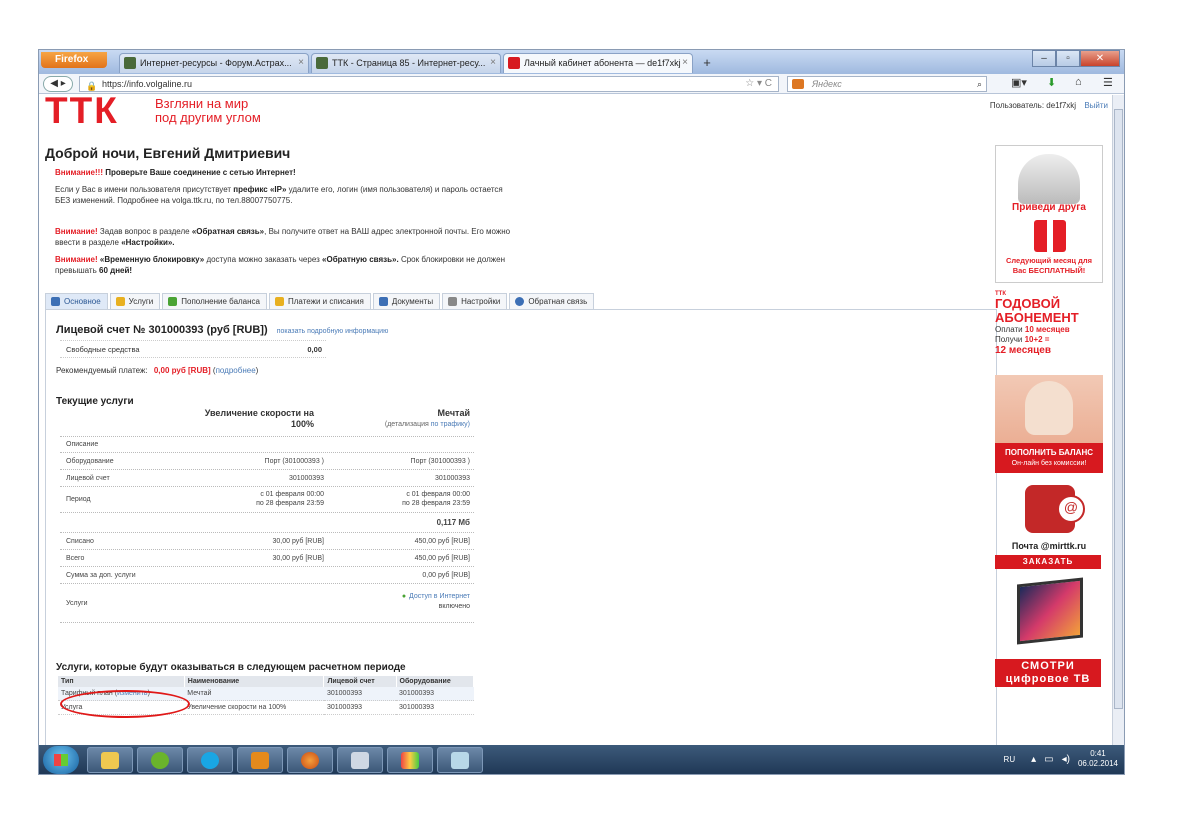 This screenshot has height=835, width=1200. What do you see at coordinates (581, 759) in the screenshot?
I see `taskbar: RU ▴ ▭ ◂) 0:41 06.02.2014` at bounding box center [581, 759].